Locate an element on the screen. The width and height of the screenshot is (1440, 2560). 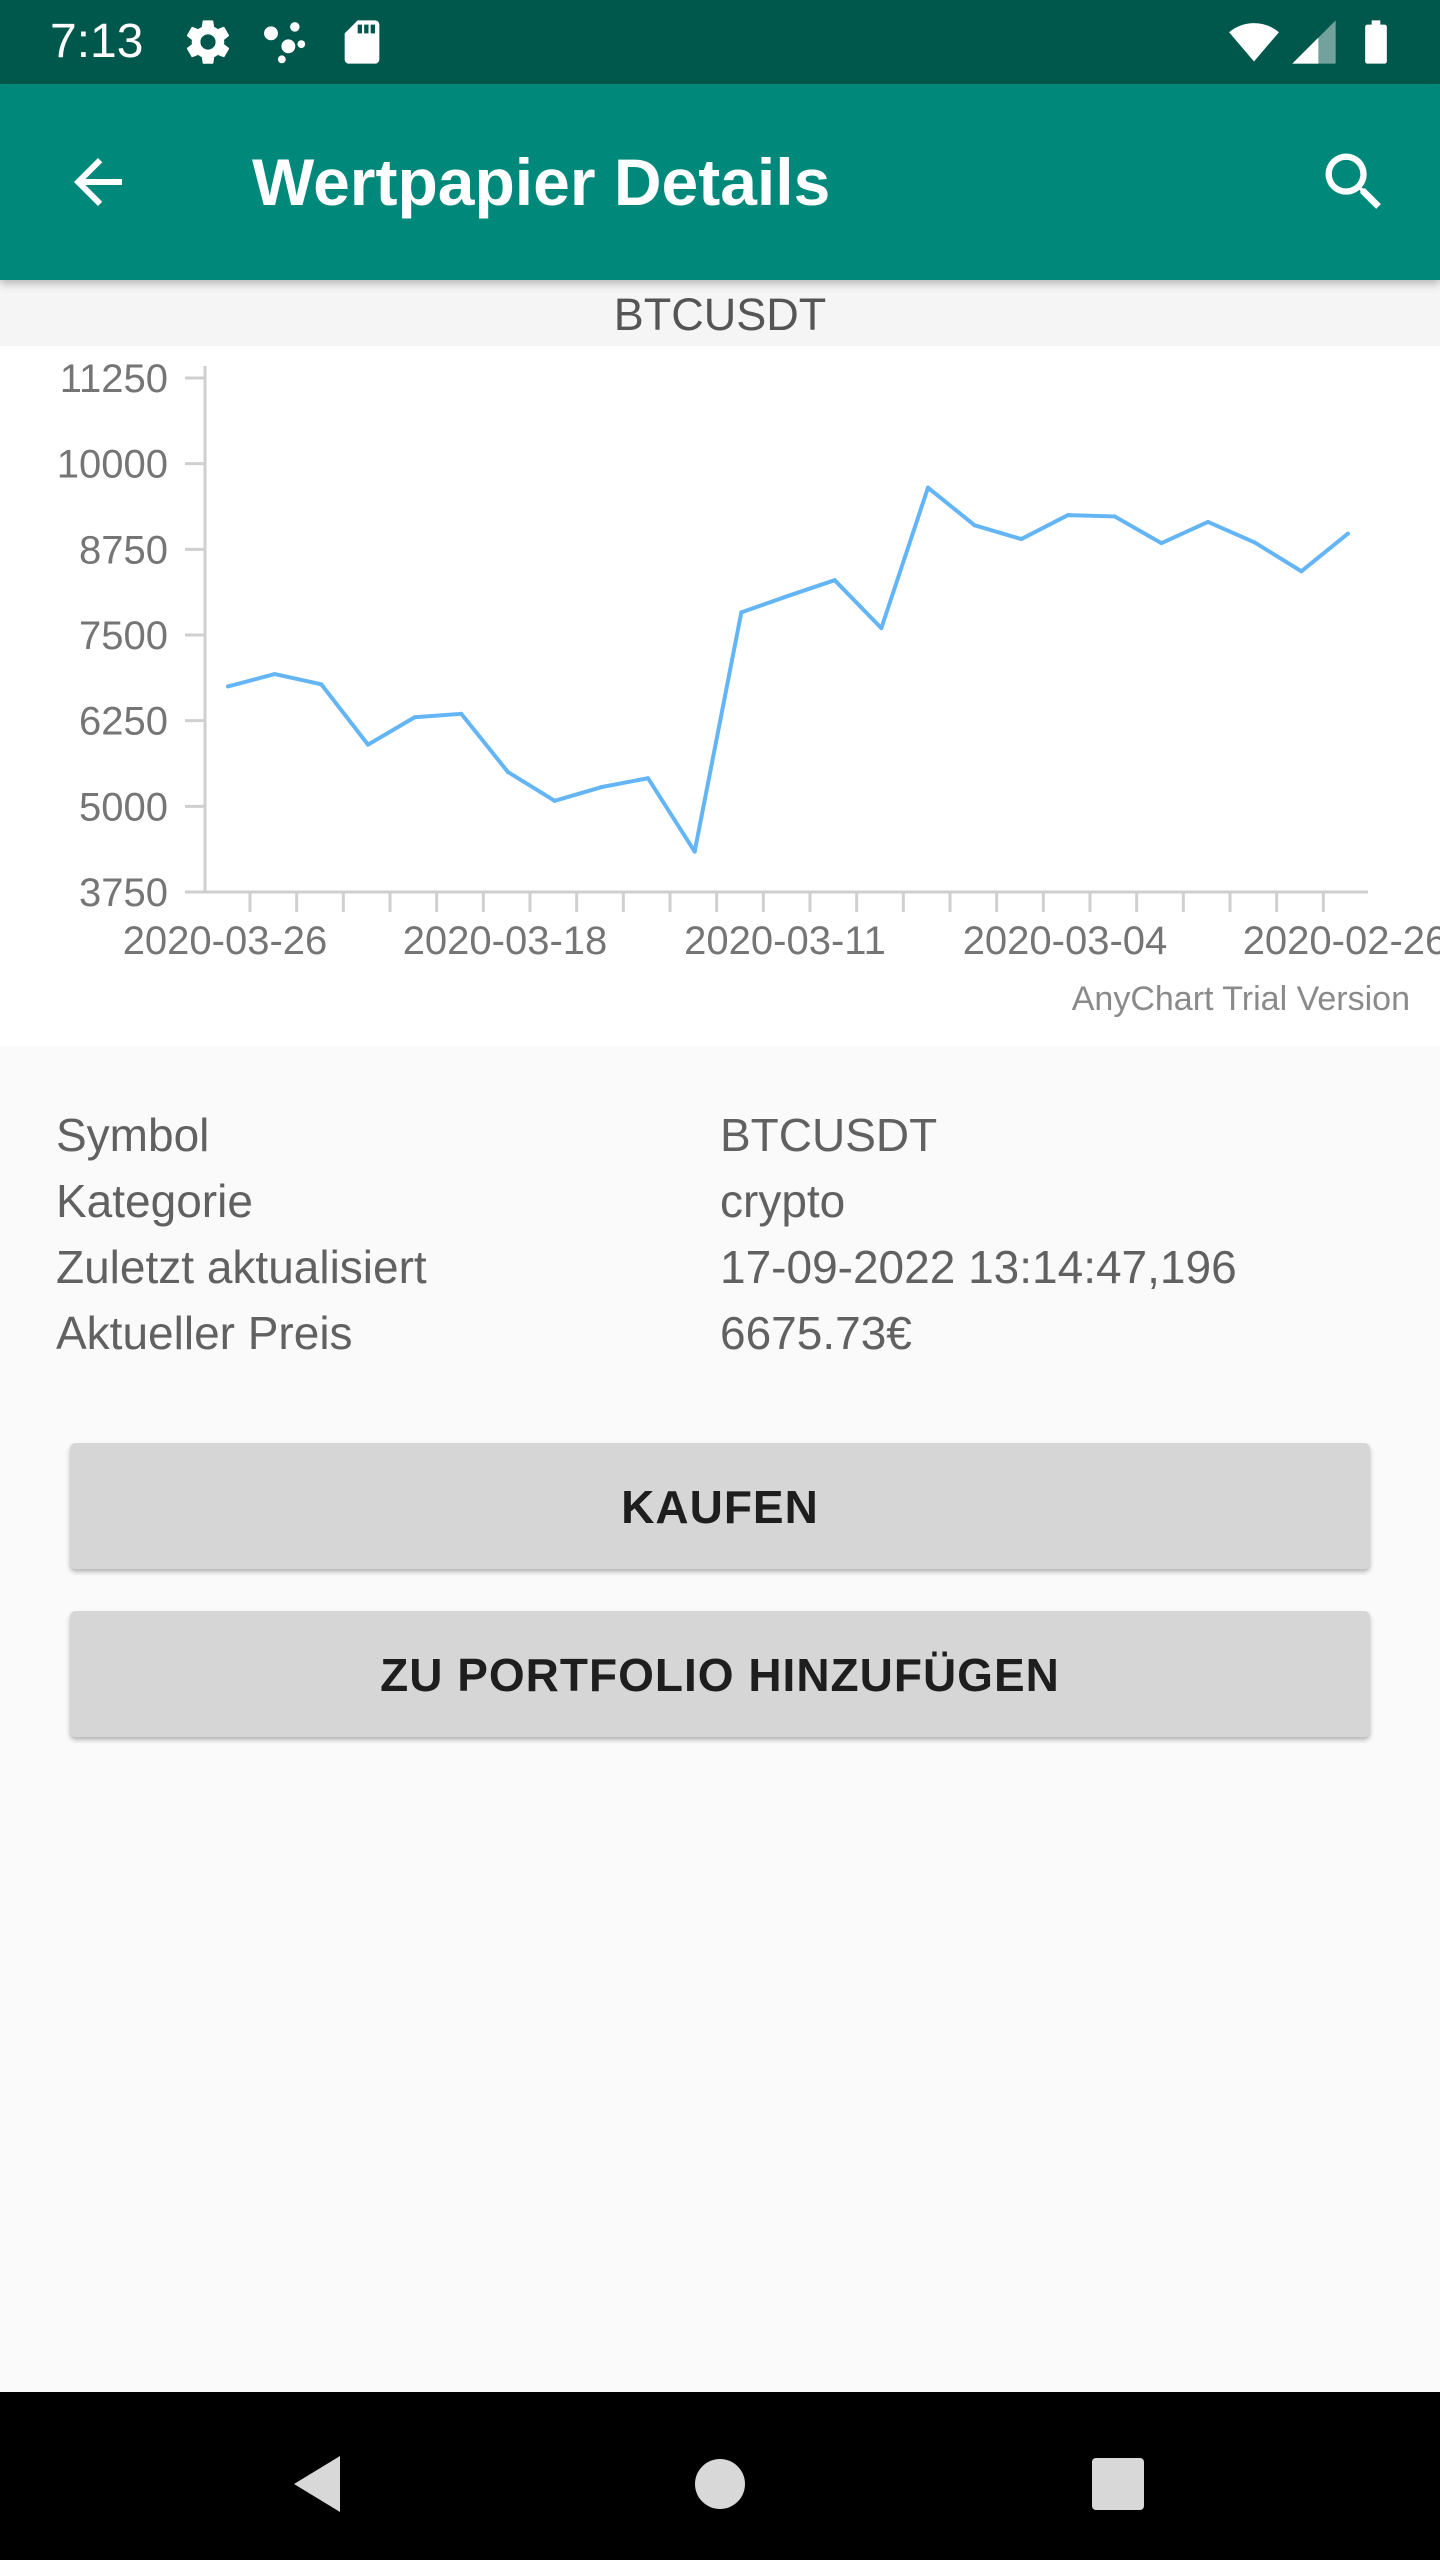
page-title: Wertpapier Details is located at coordinates (541, 182).